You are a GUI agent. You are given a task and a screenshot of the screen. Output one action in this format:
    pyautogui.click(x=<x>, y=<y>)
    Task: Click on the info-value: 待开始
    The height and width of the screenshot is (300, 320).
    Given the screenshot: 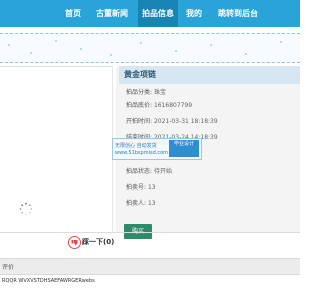 What is the action you would take?
    pyautogui.click(x=162, y=171)
    